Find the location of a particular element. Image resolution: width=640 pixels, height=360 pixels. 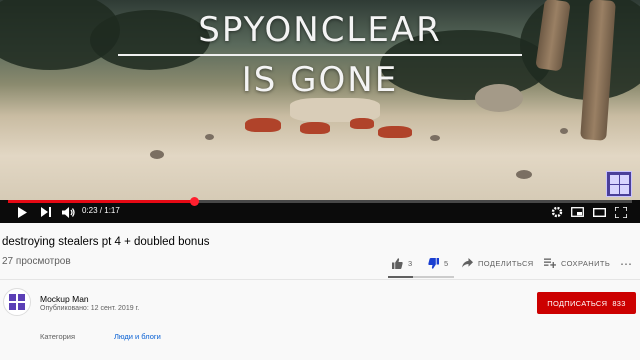

share-button: ПОДЕЛИТЬСЯ is located at coordinates (498, 263).